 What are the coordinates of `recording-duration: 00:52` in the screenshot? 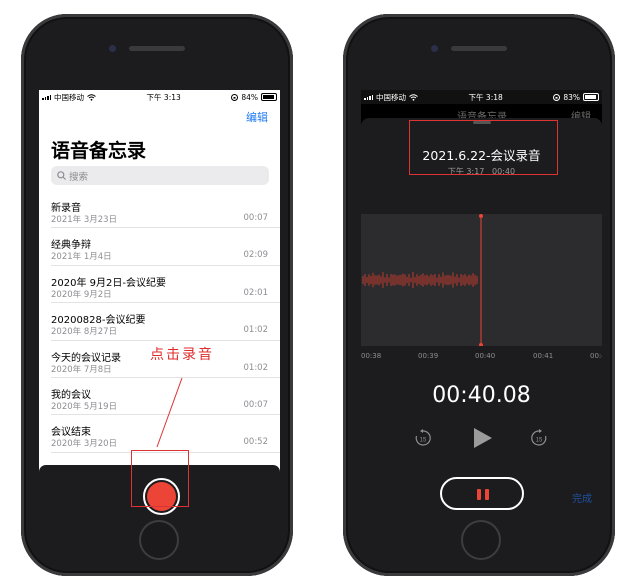 It's located at (256, 442).